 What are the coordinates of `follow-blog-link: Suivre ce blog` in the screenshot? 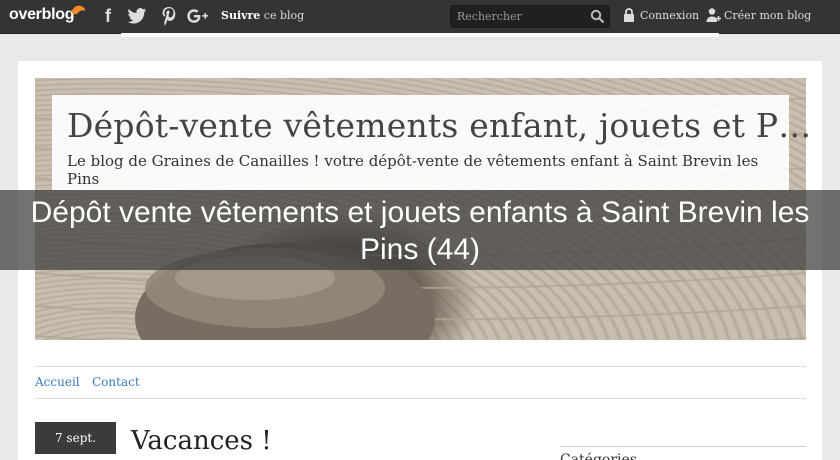 It's located at (262, 15).